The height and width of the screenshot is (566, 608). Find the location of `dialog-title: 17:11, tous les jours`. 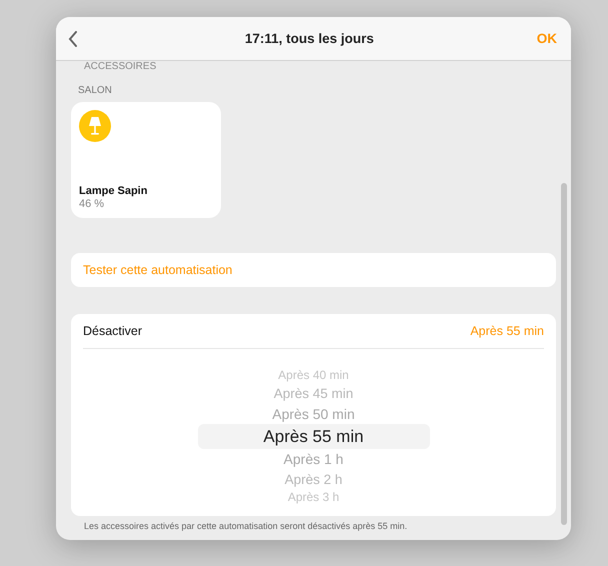

dialog-title: 17:11, tous les jours is located at coordinates (309, 38).